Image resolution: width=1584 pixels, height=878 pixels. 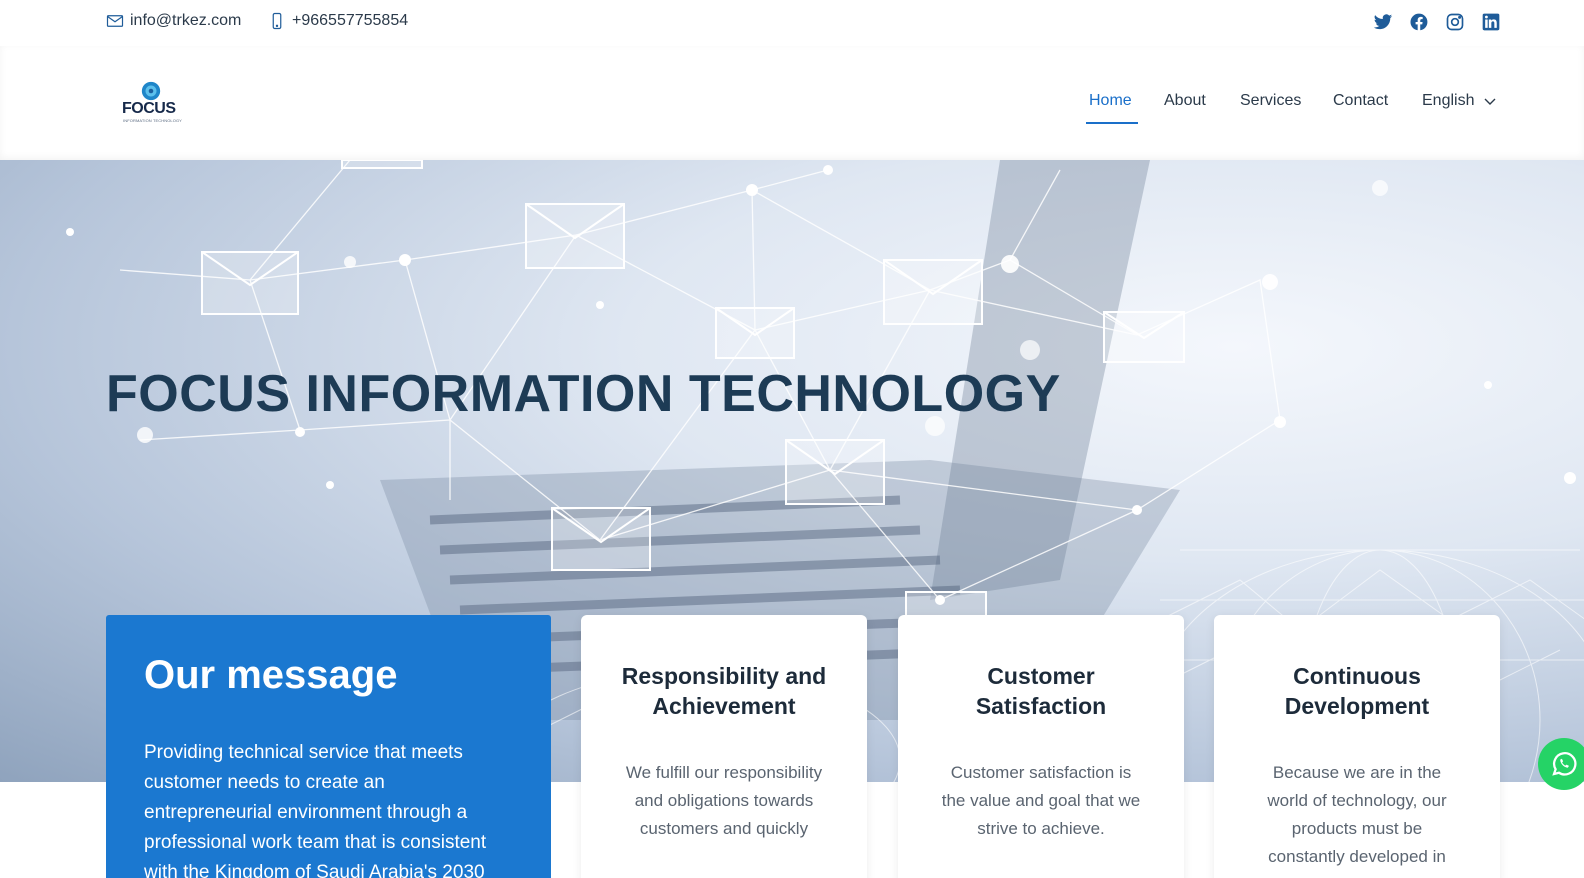 What do you see at coordinates (1455, 22) in the screenshot?
I see `instagram-icon` at bounding box center [1455, 22].